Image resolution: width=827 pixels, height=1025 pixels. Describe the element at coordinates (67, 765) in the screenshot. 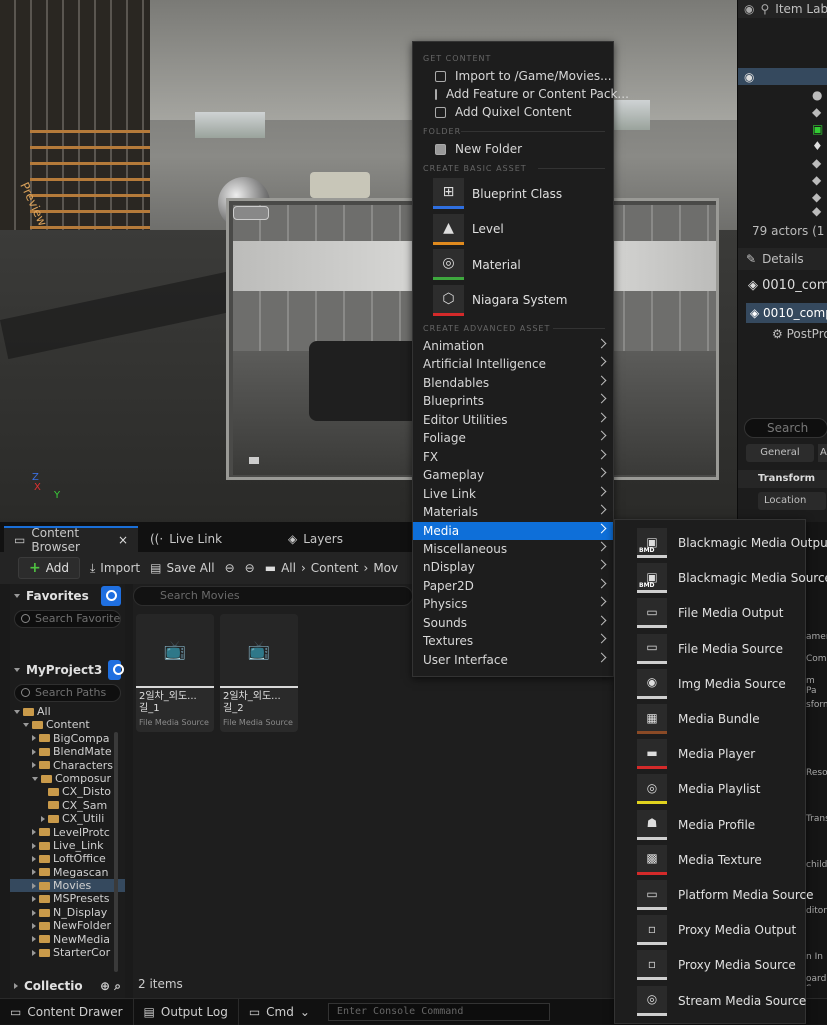

I see `tree-folder-characters: Characters` at that location.